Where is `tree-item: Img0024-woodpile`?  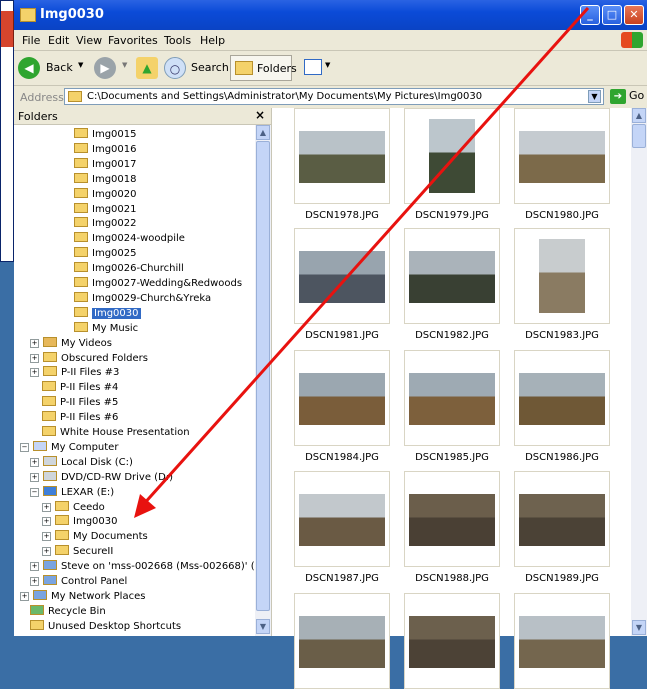
tree-item: Img0024-woodpile is located at coordinates (129, 239).